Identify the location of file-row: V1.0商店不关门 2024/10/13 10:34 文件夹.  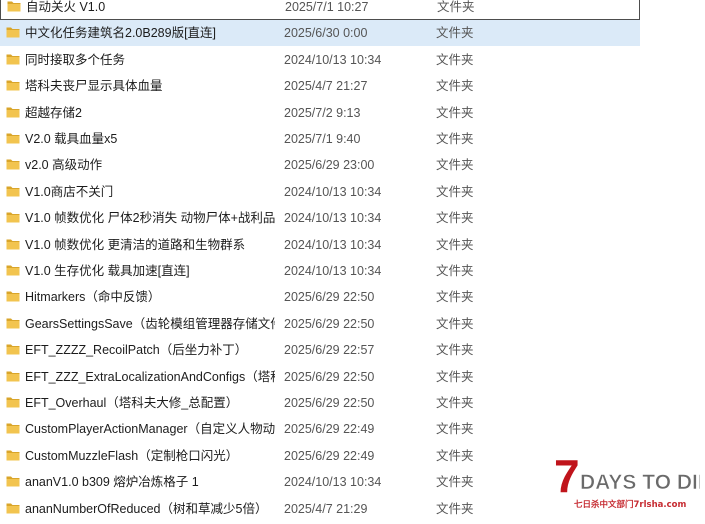
(320, 192).